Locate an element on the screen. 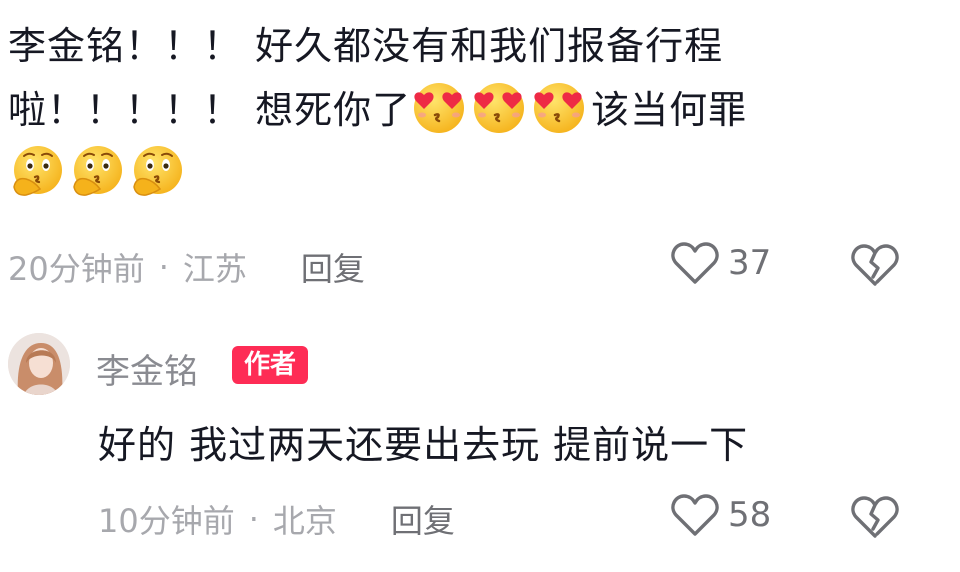  reply-username: 李金铭 is located at coordinates (147, 368).